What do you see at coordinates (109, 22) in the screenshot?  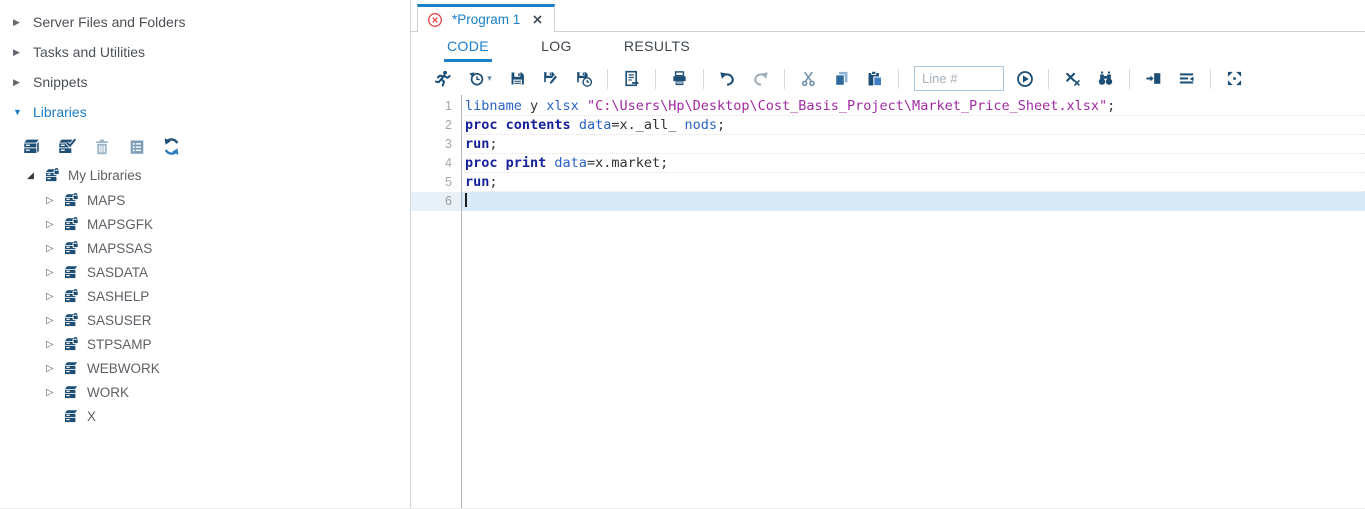 I see `sidebar-item-label: Server Files and Folders` at bounding box center [109, 22].